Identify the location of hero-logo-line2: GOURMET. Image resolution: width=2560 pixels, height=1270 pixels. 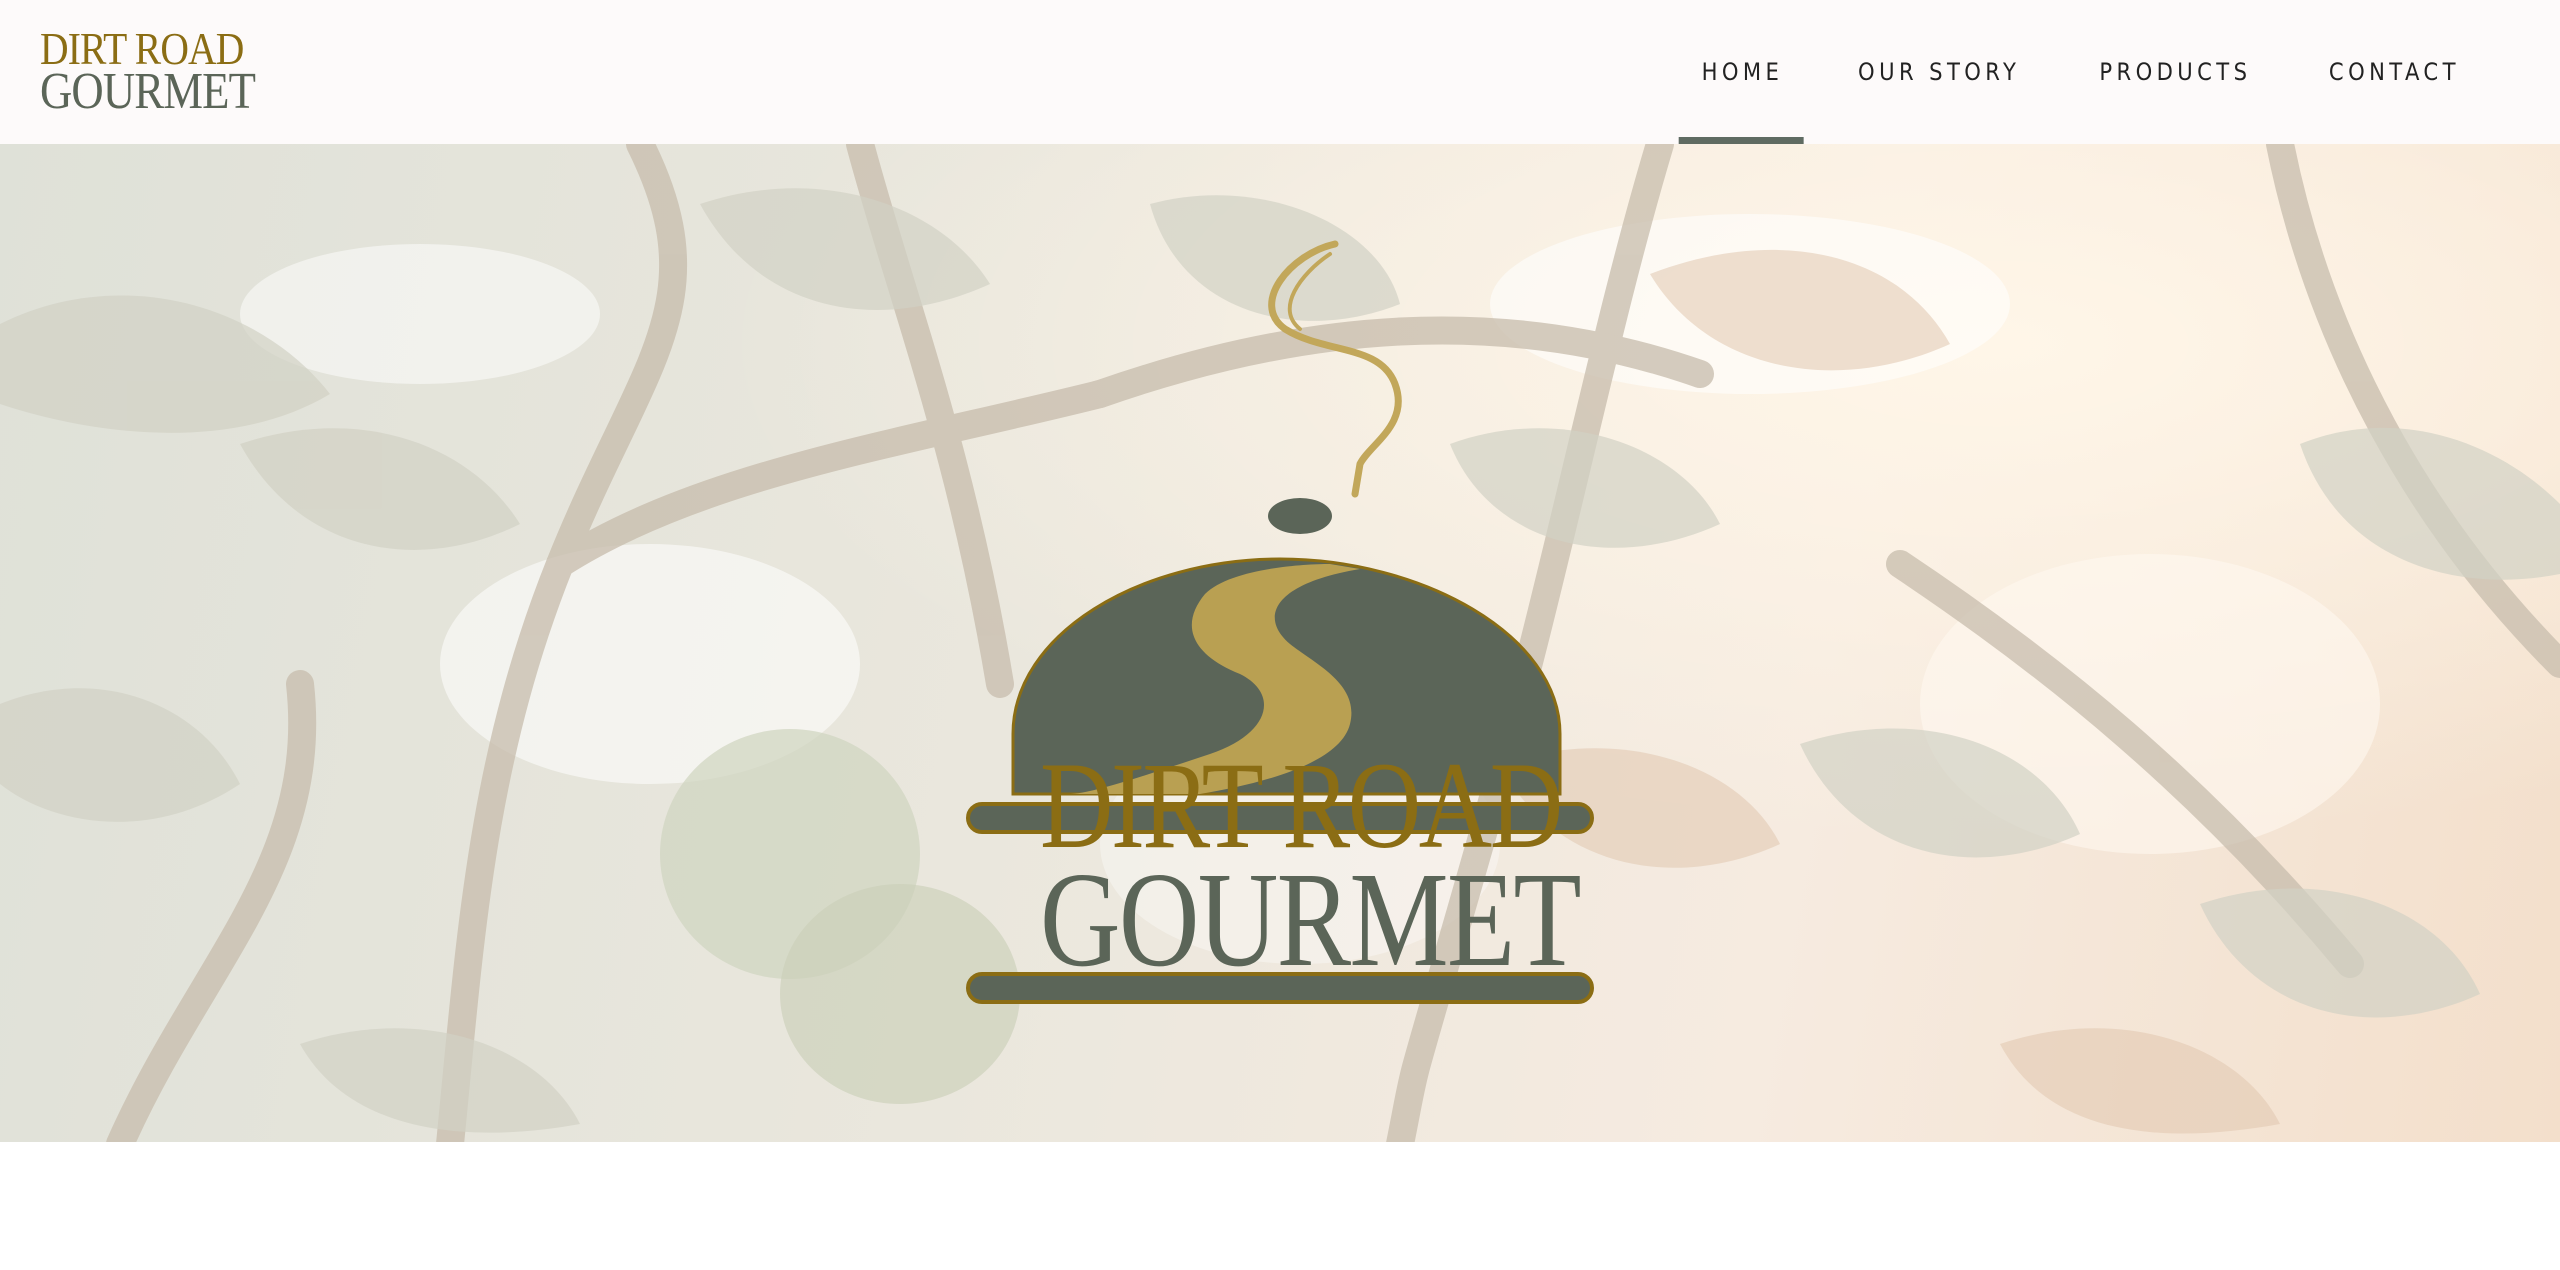
(1311, 920).